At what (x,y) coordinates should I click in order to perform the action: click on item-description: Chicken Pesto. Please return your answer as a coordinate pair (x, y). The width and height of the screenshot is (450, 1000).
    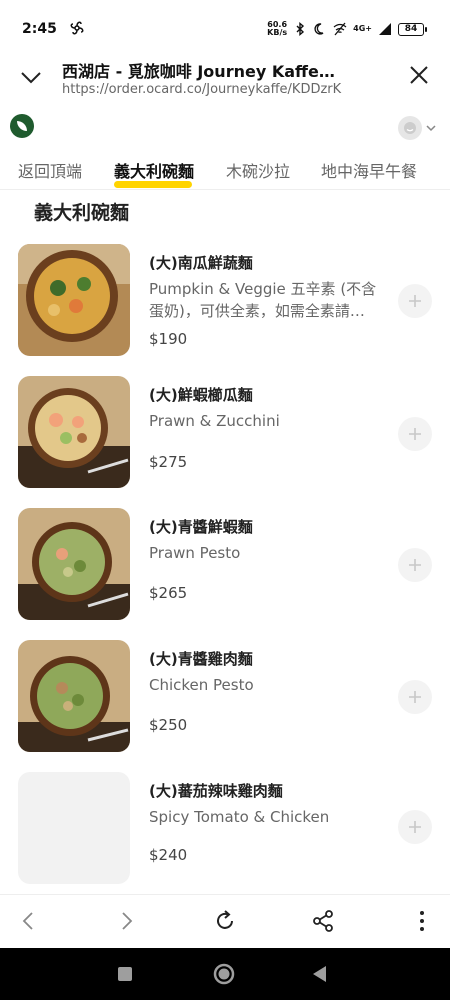
    Looking at the image, I should click on (201, 685).